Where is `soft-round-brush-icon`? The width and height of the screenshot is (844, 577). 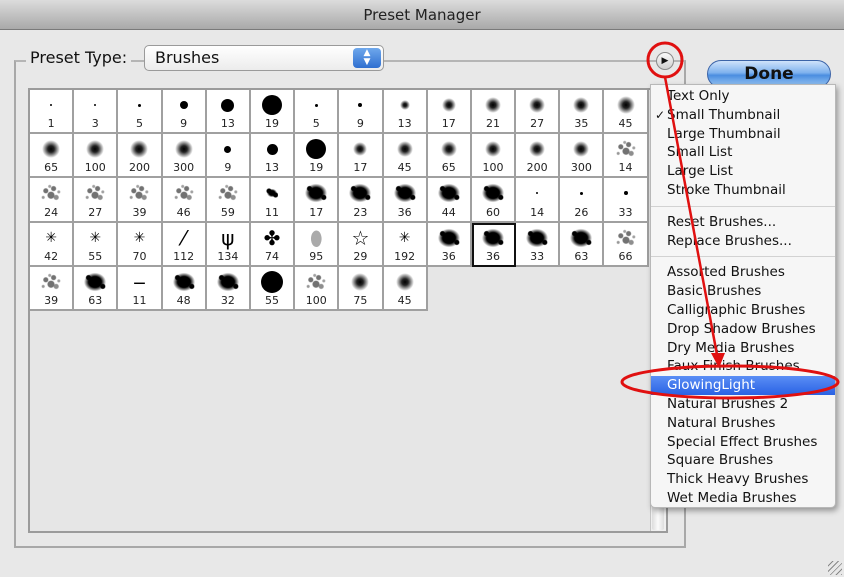
soft-round-brush-icon is located at coordinates (492, 105).